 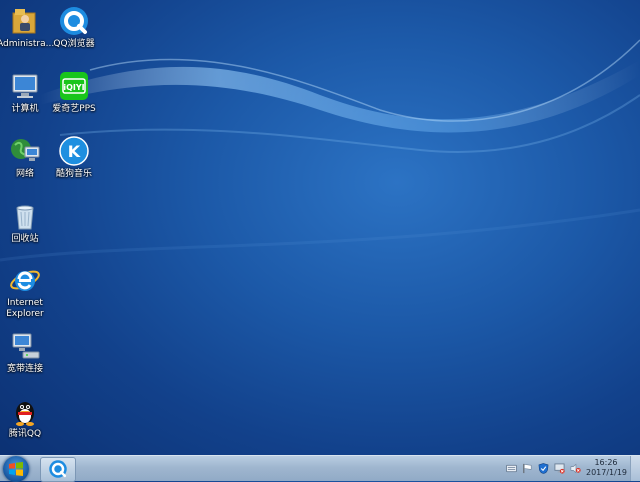 I want to click on desktop-icon-label: 酷狗音乐, so click(x=73, y=174).